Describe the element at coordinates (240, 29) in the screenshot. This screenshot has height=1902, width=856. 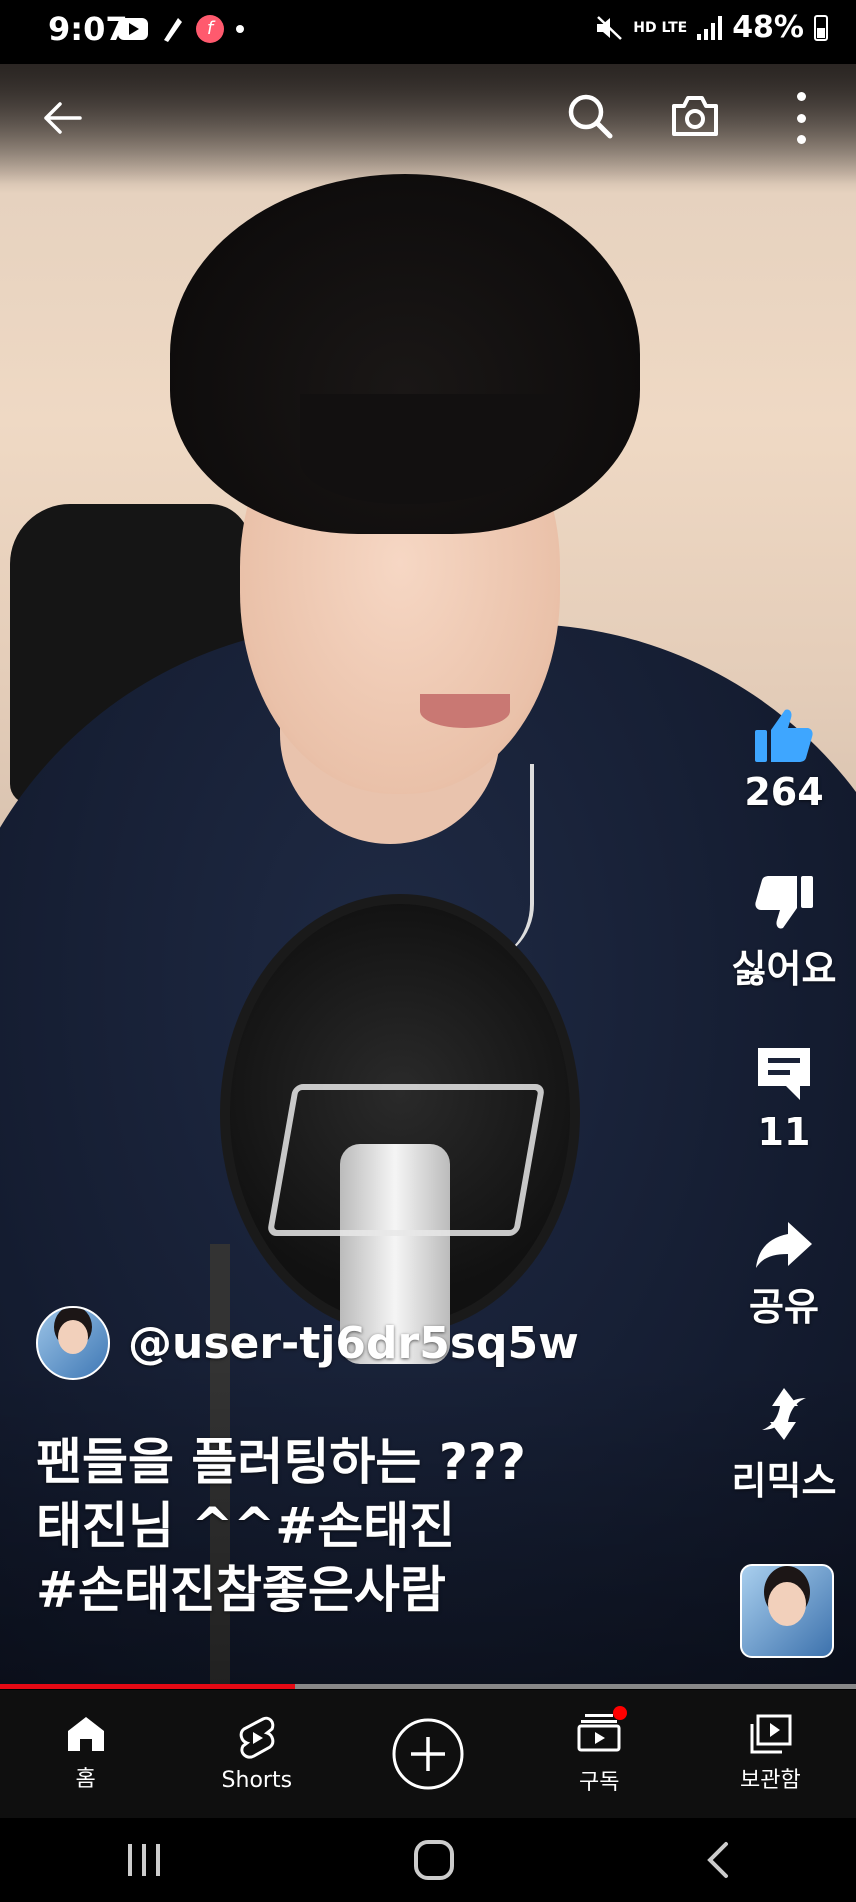
I see `notification-dot-icon` at that location.